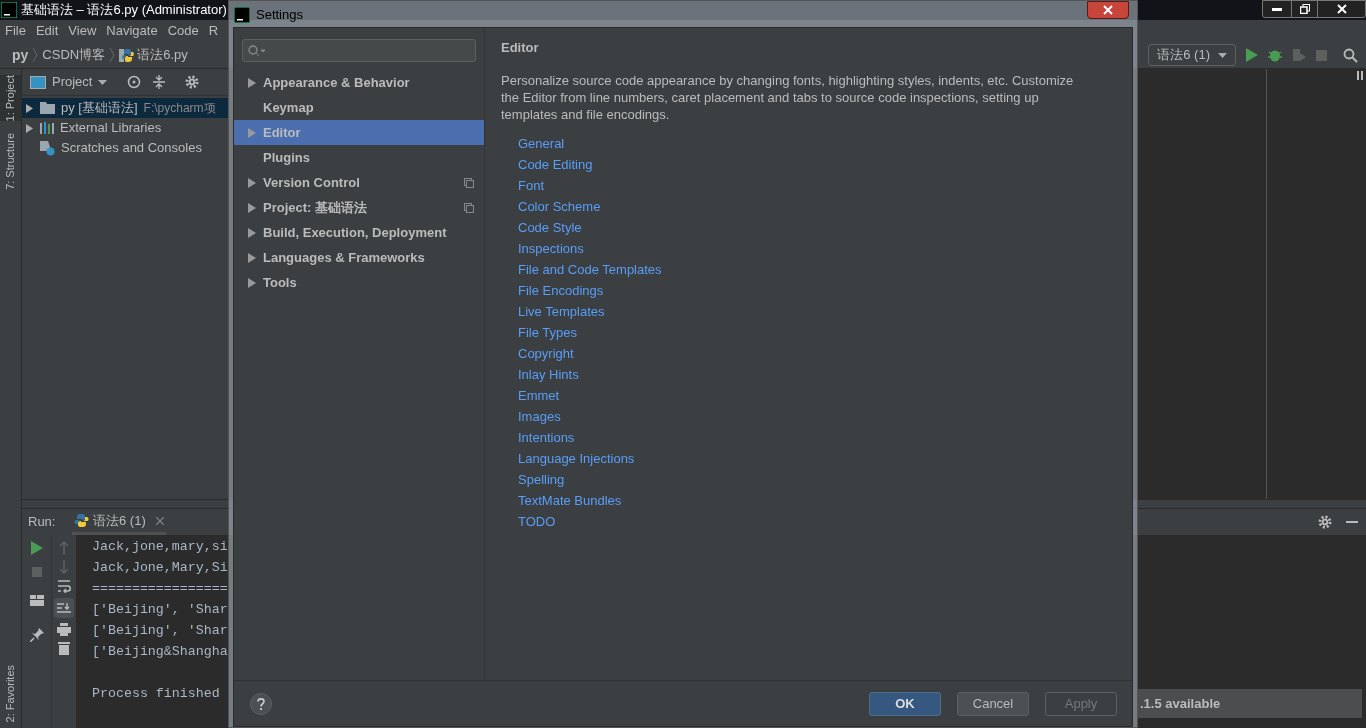 This screenshot has width=1366, height=728. Describe the element at coordinates (359, 257) in the screenshot. I see `settings-nav-item: Languages & Frameworks` at that location.